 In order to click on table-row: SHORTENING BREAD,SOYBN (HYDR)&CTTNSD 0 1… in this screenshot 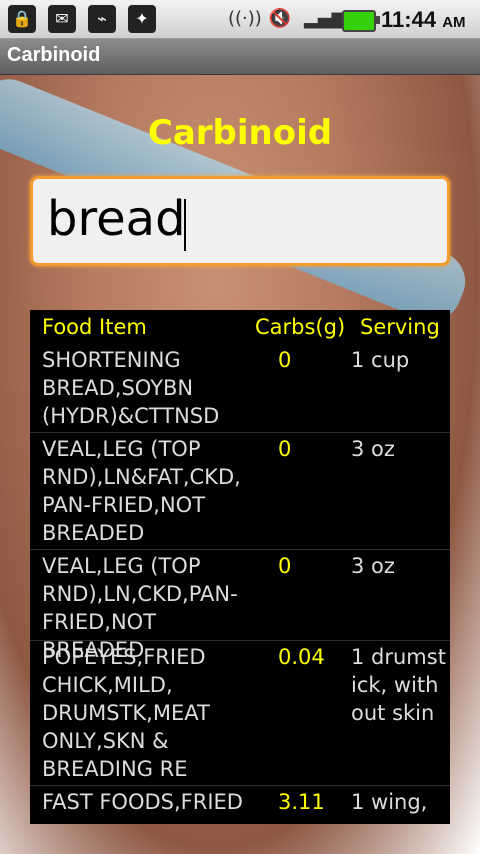, I will do `click(240, 388)`.